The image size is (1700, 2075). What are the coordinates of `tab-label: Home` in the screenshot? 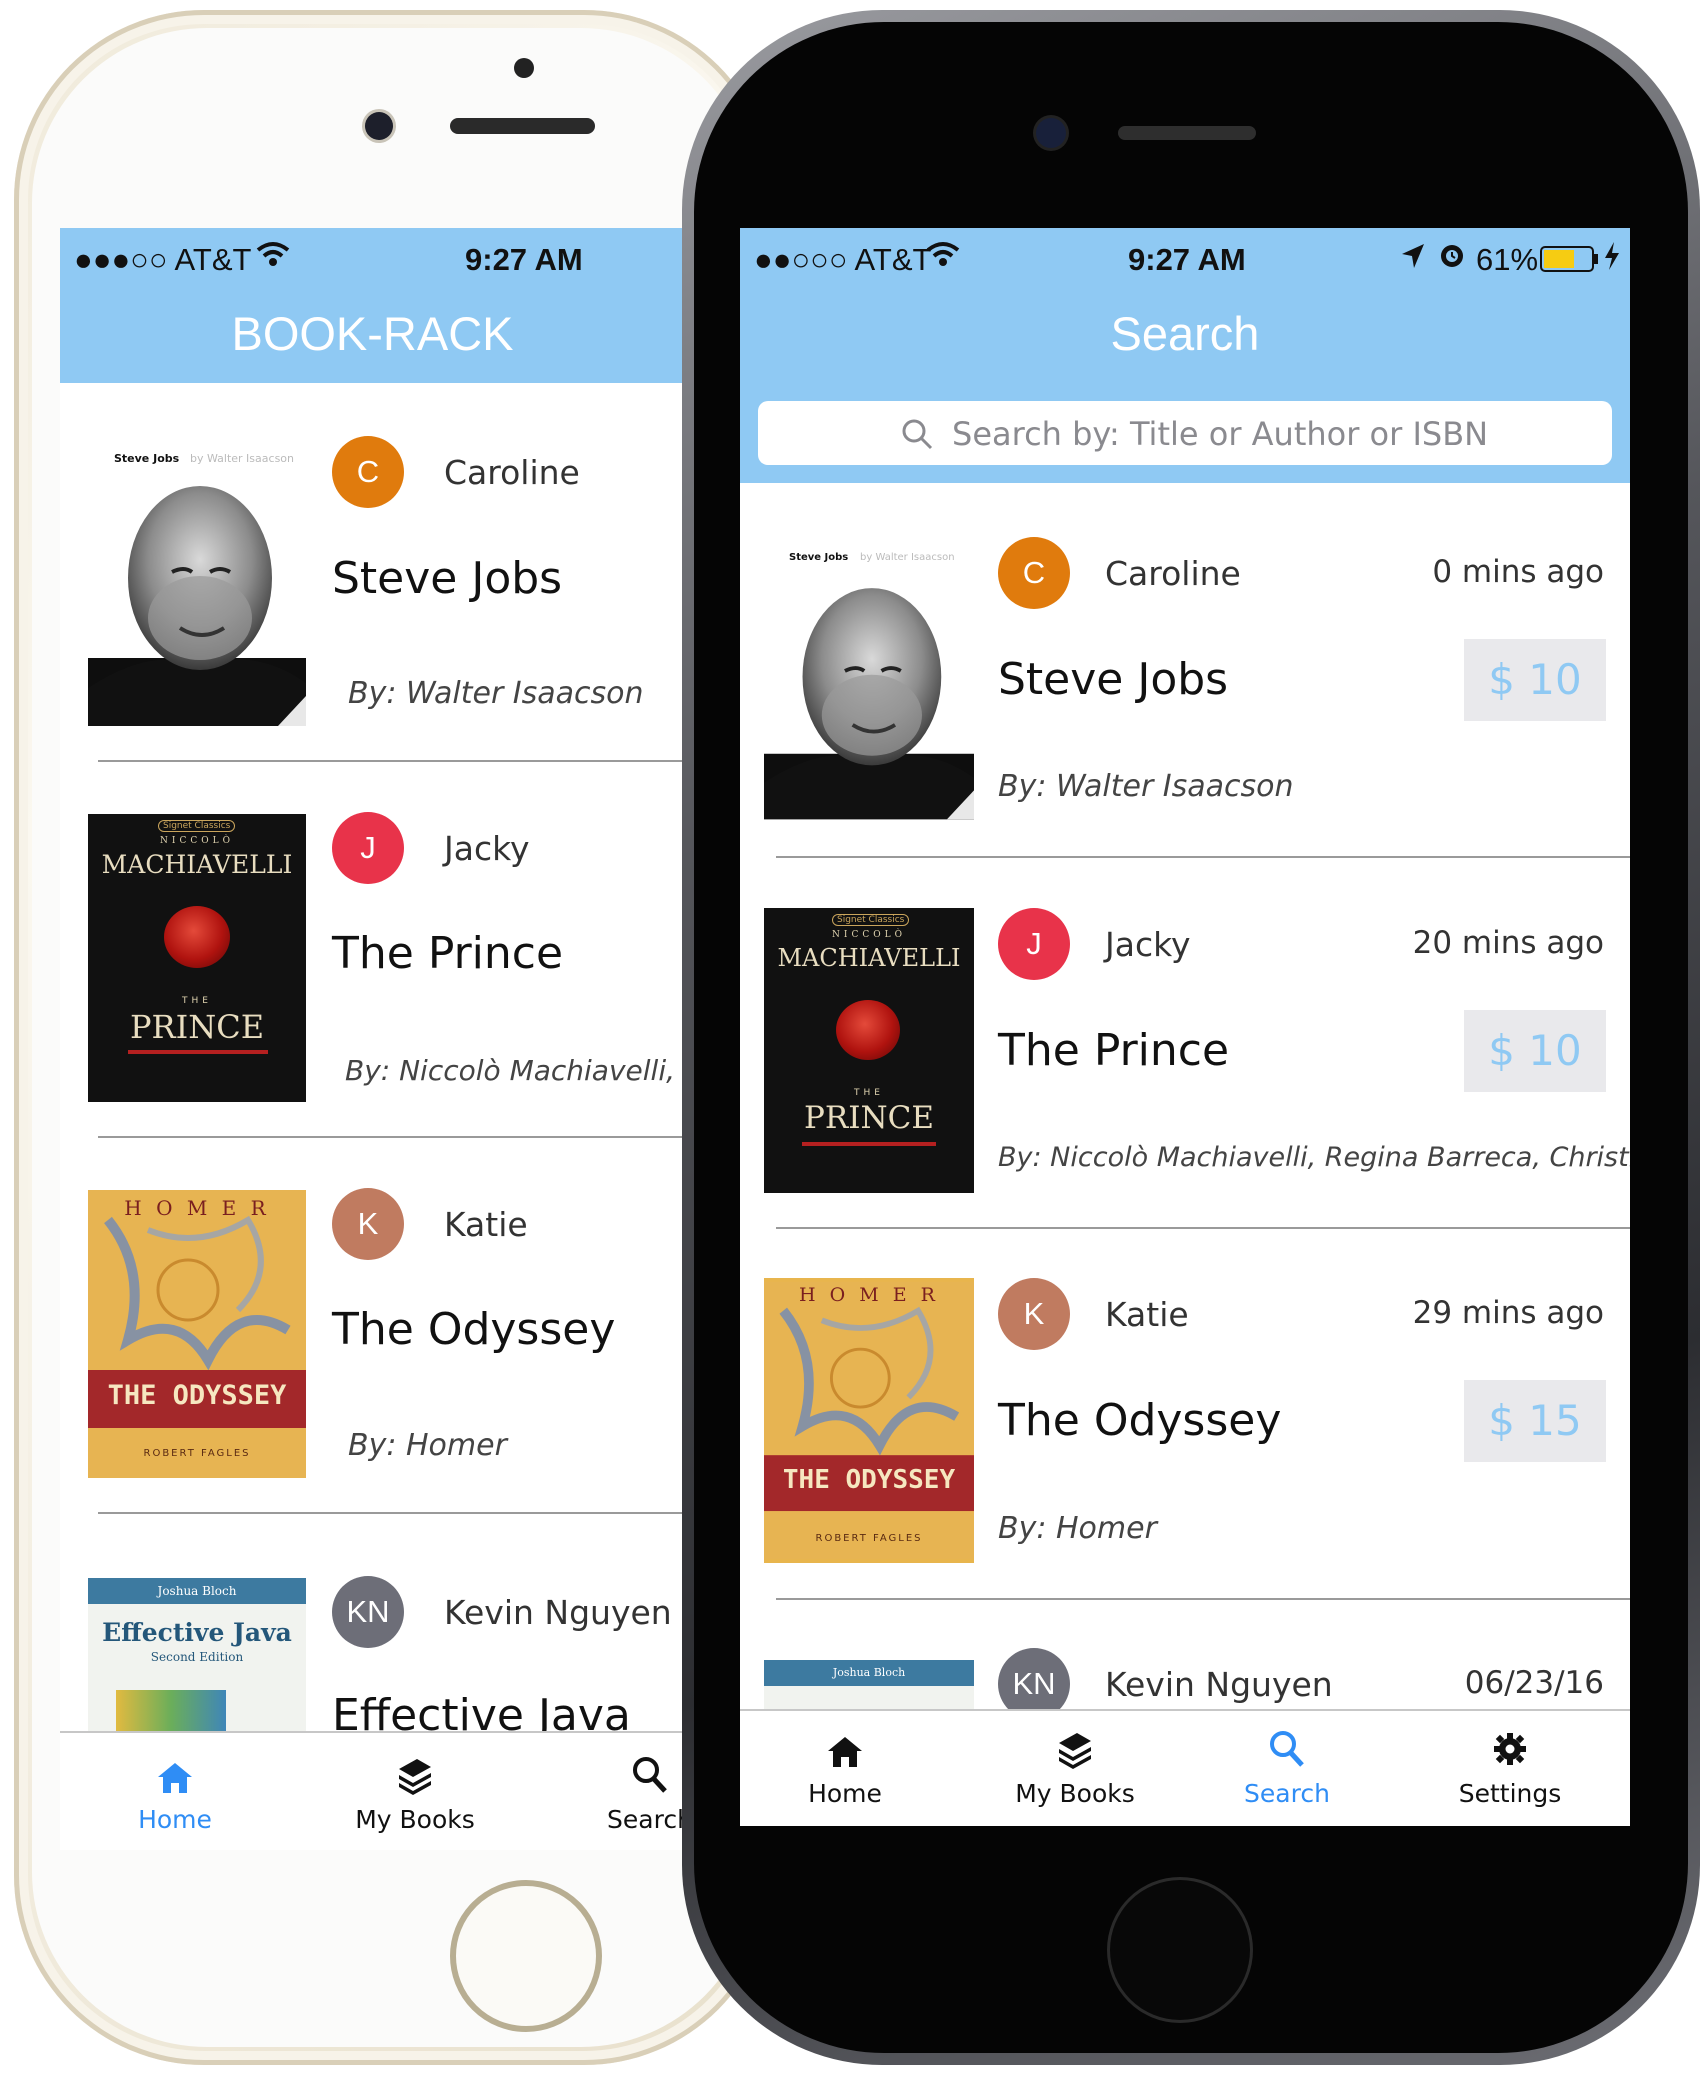 It's located at (175, 1819).